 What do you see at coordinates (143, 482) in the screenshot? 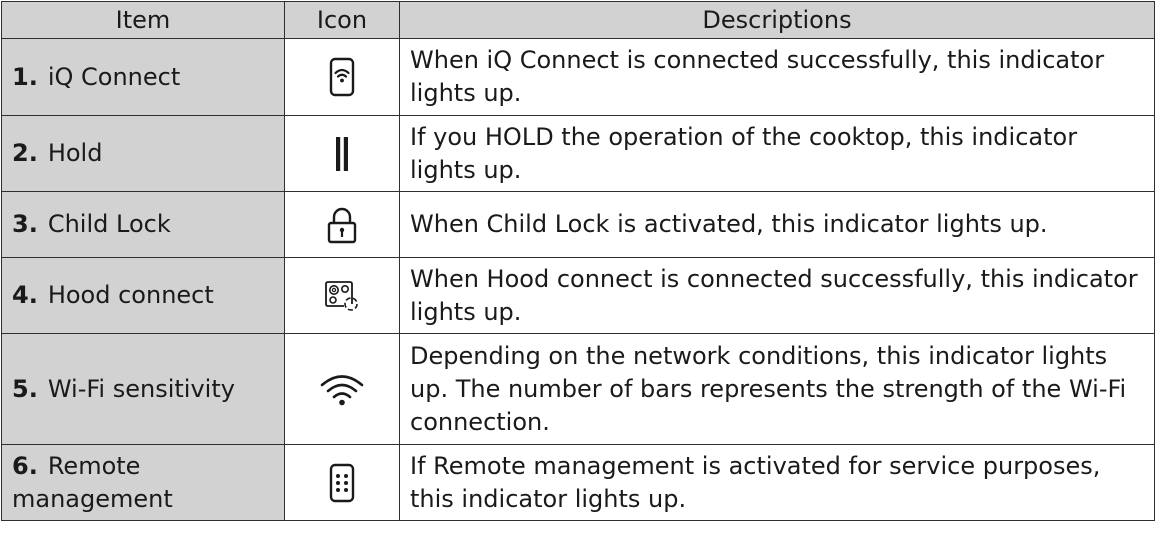
I see `item-cell: 6. Remote management` at bounding box center [143, 482].